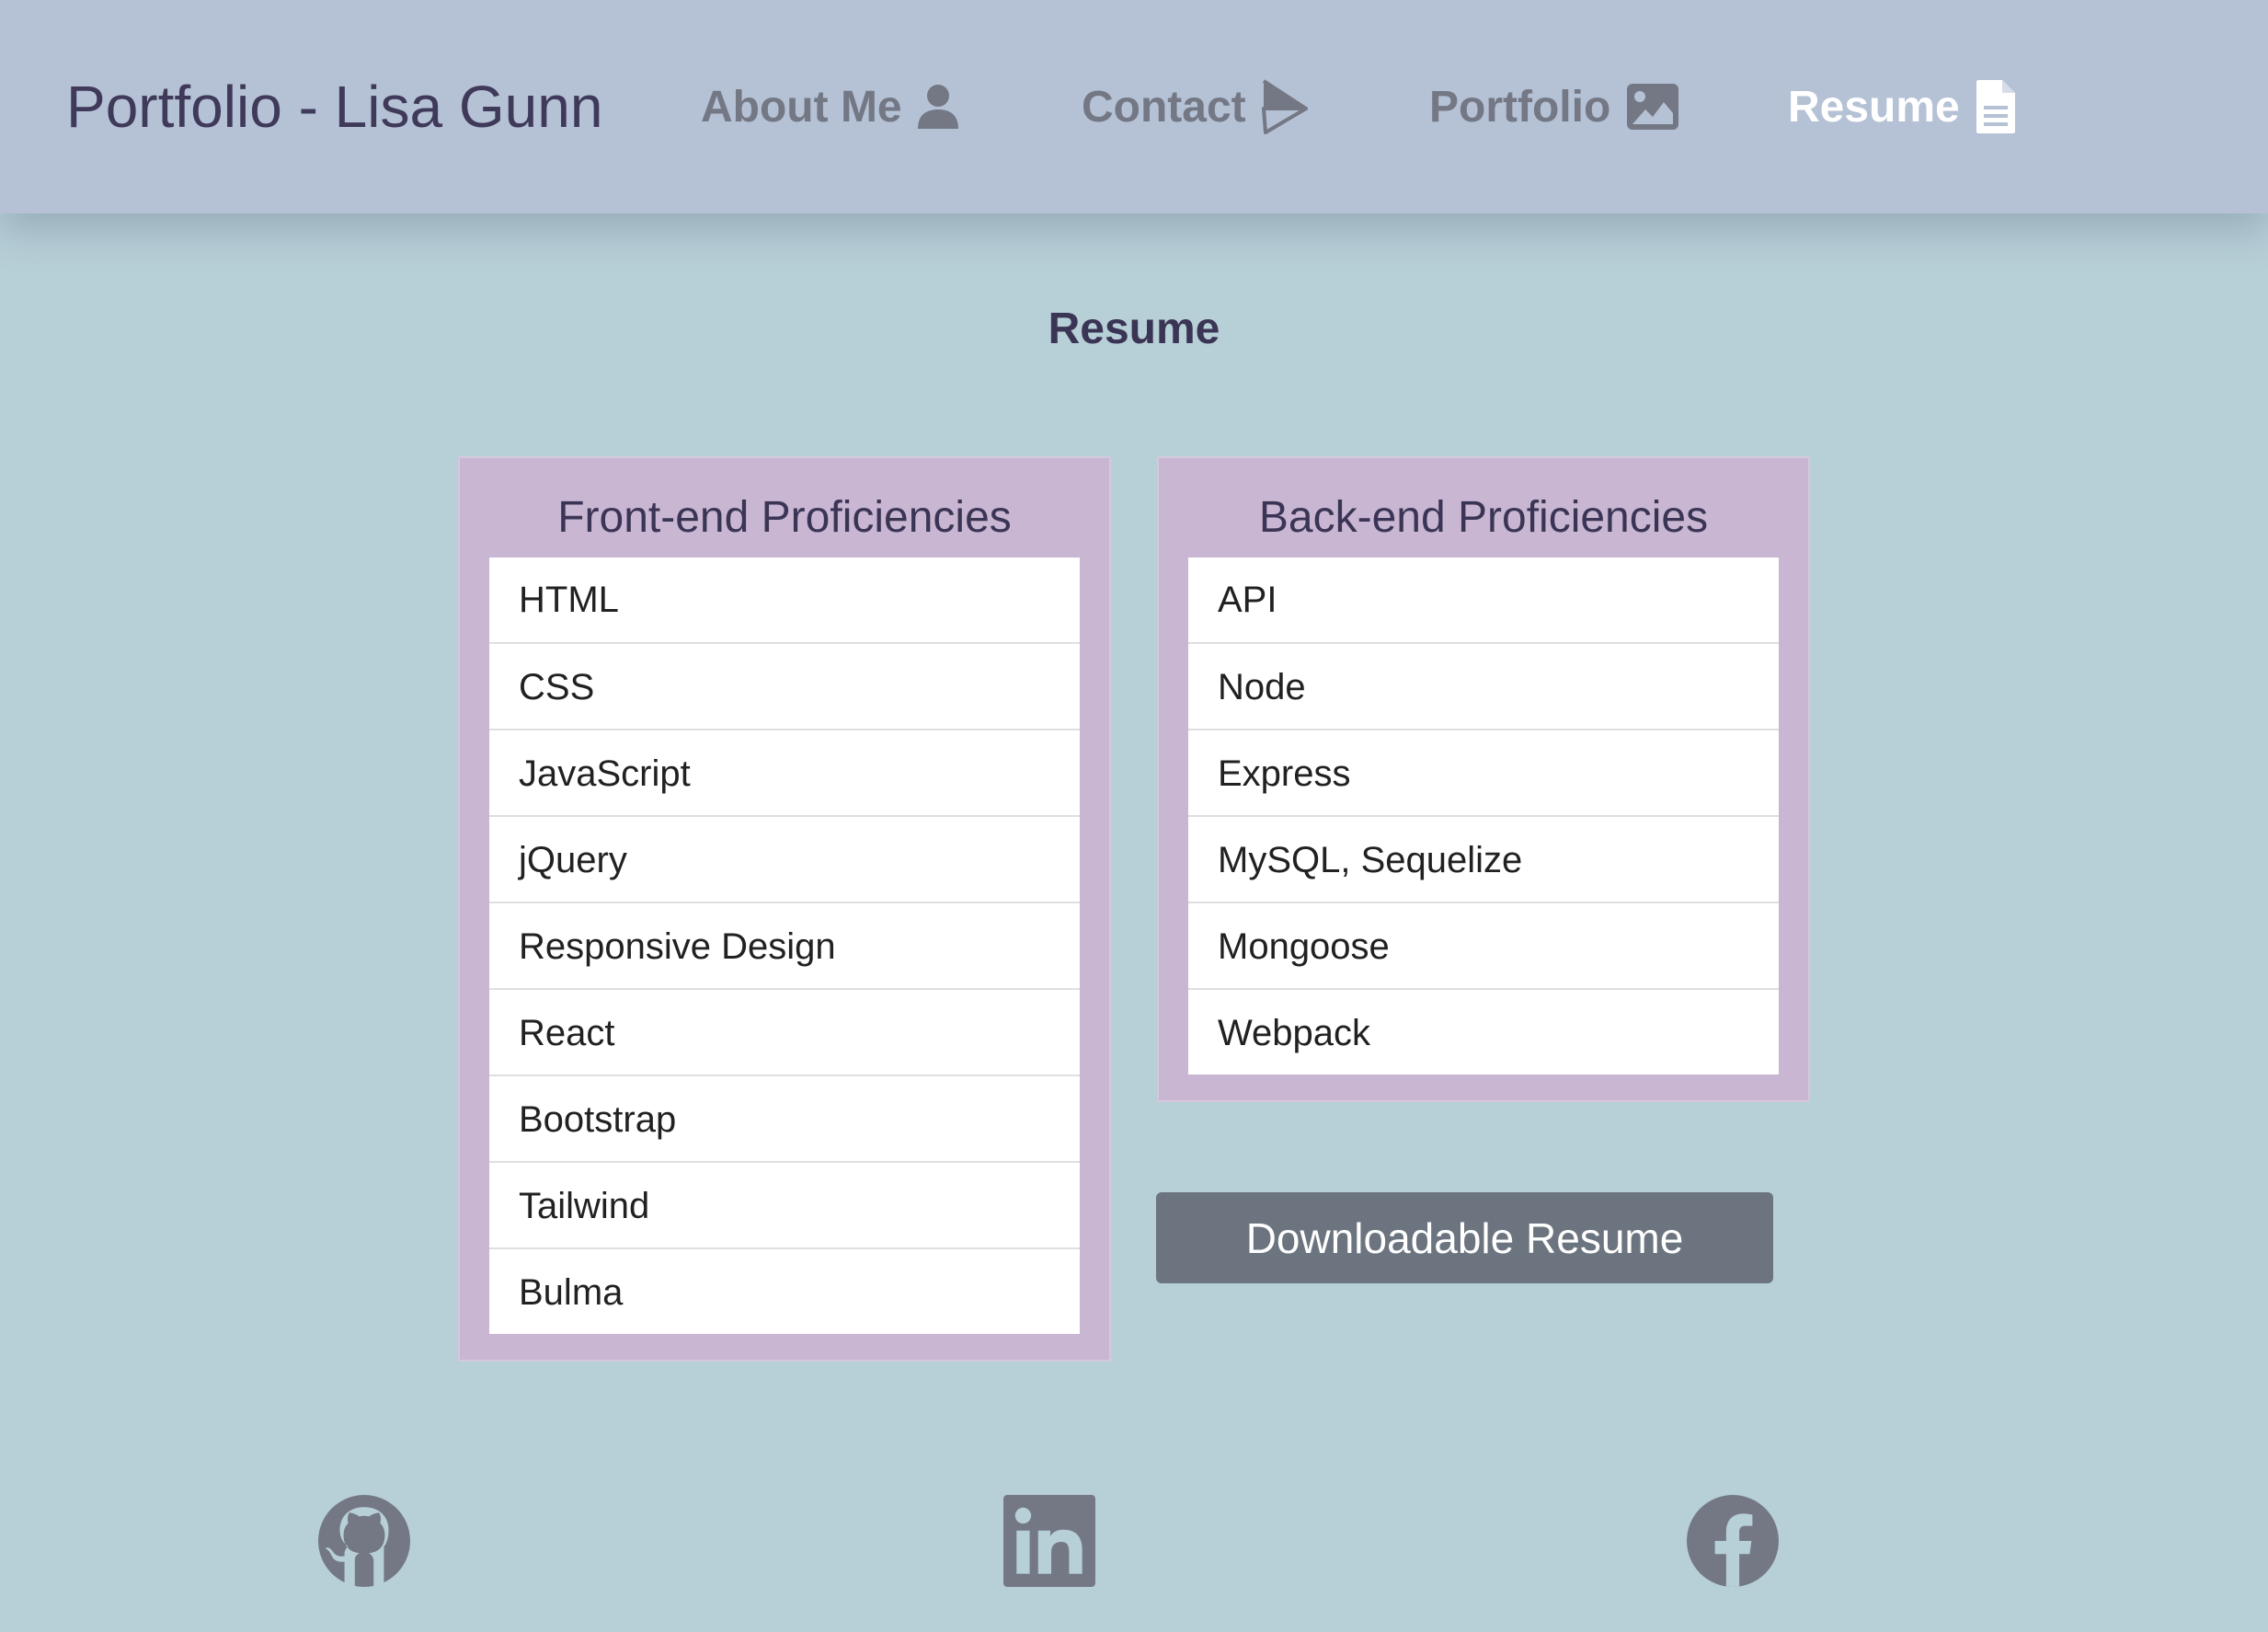 This screenshot has width=2268, height=1632. I want to click on nav-link-portfolio: Portfolio, so click(1554, 106).